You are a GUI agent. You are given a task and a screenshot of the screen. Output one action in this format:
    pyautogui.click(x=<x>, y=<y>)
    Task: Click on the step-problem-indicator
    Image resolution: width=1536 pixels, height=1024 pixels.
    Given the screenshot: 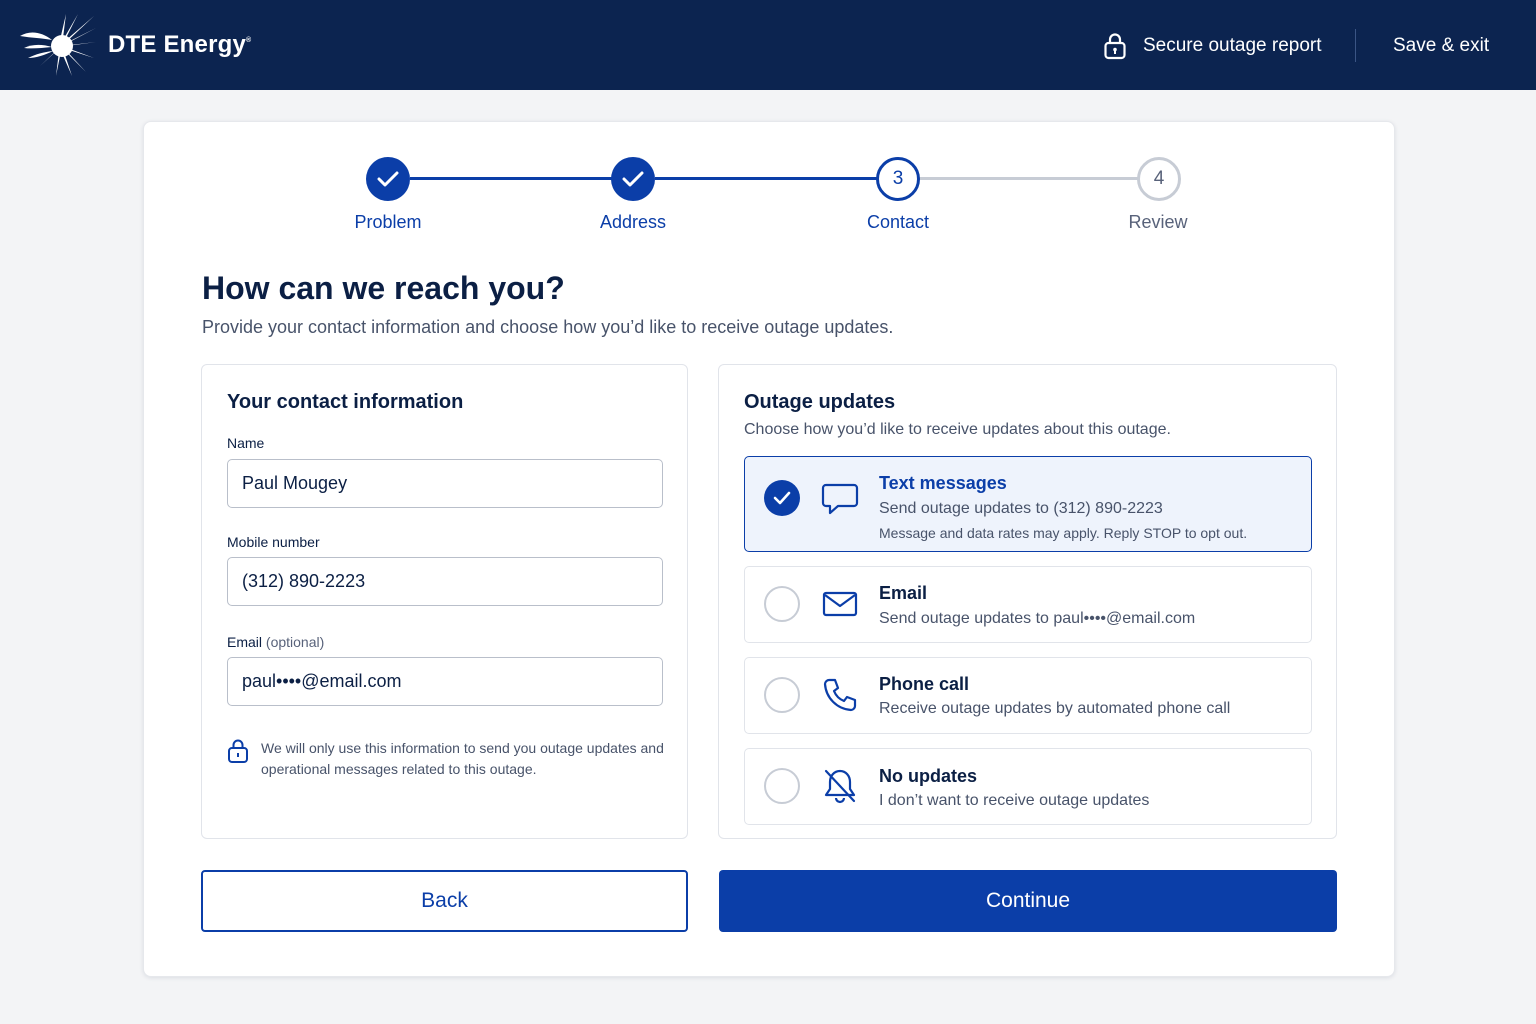 What is the action you would take?
    pyautogui.click(x=388, y=179)
    